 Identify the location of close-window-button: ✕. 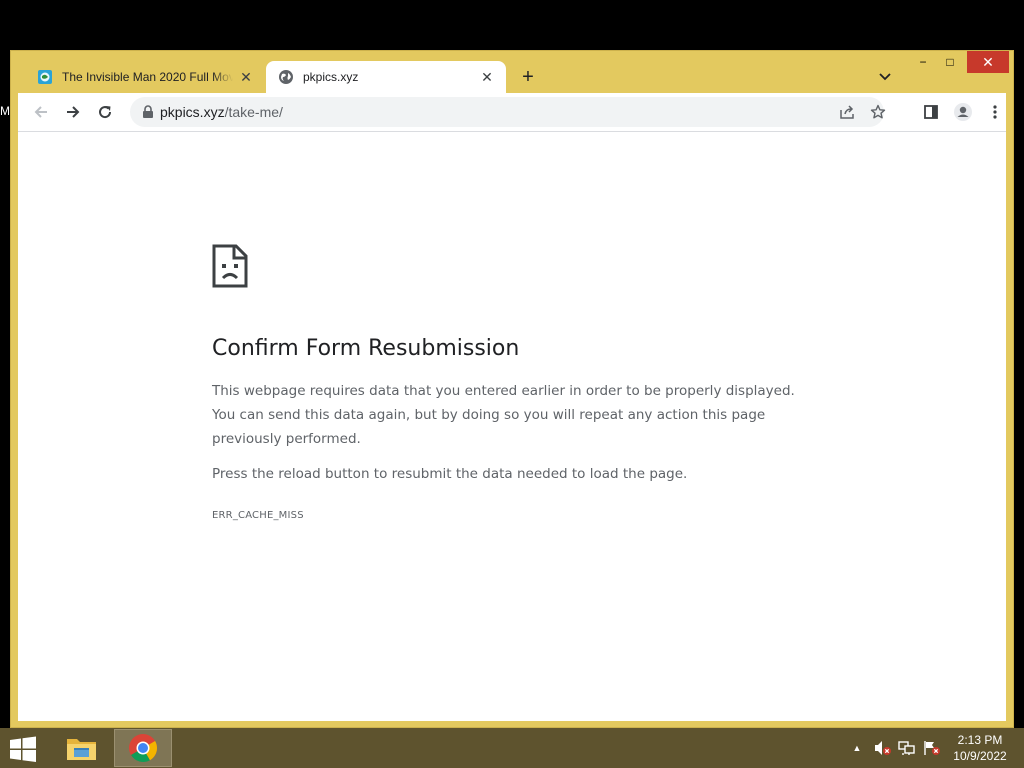
(988, 62).